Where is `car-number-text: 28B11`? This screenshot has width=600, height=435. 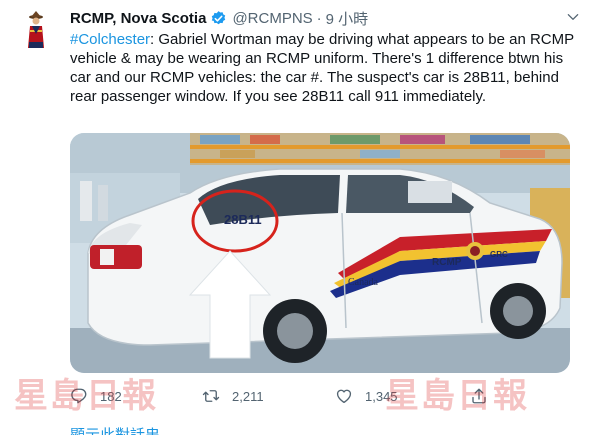
car-number-text: 28B11 is located at coordinates (243, 219).